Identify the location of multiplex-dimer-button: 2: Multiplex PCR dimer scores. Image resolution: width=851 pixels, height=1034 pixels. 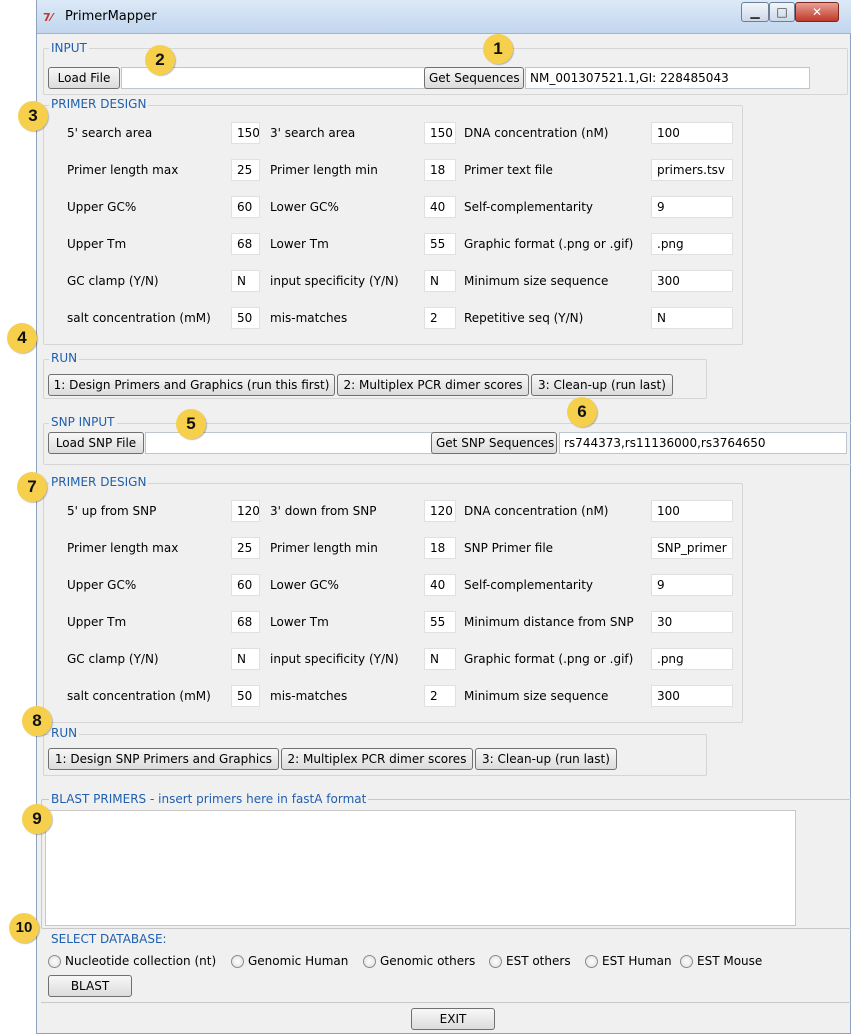
(433, 385).